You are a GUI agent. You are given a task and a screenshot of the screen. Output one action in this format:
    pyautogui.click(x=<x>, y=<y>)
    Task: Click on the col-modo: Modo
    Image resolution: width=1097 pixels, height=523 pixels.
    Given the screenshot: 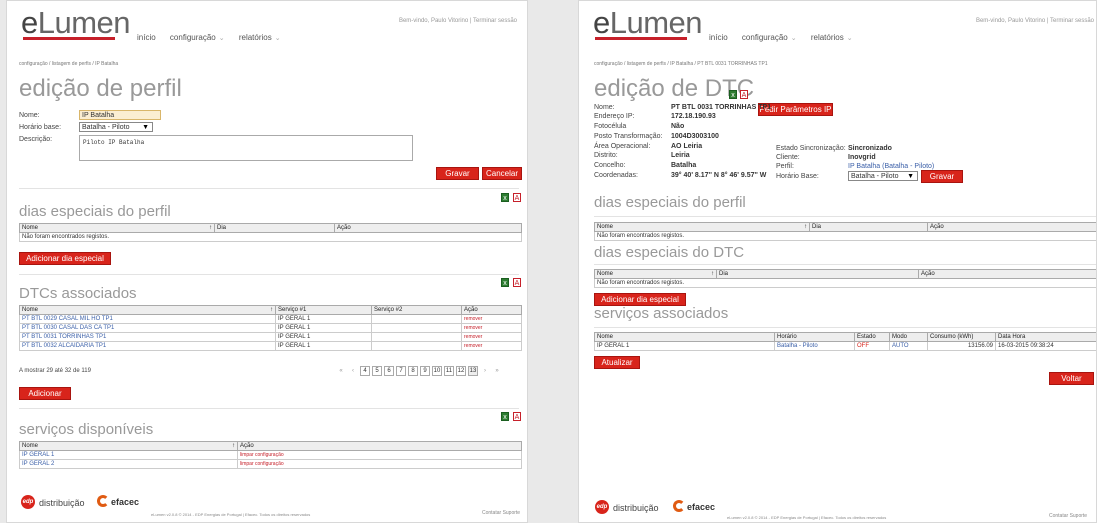 What is the action you would take?
    pyautogui.click(x=908, y=337)
    